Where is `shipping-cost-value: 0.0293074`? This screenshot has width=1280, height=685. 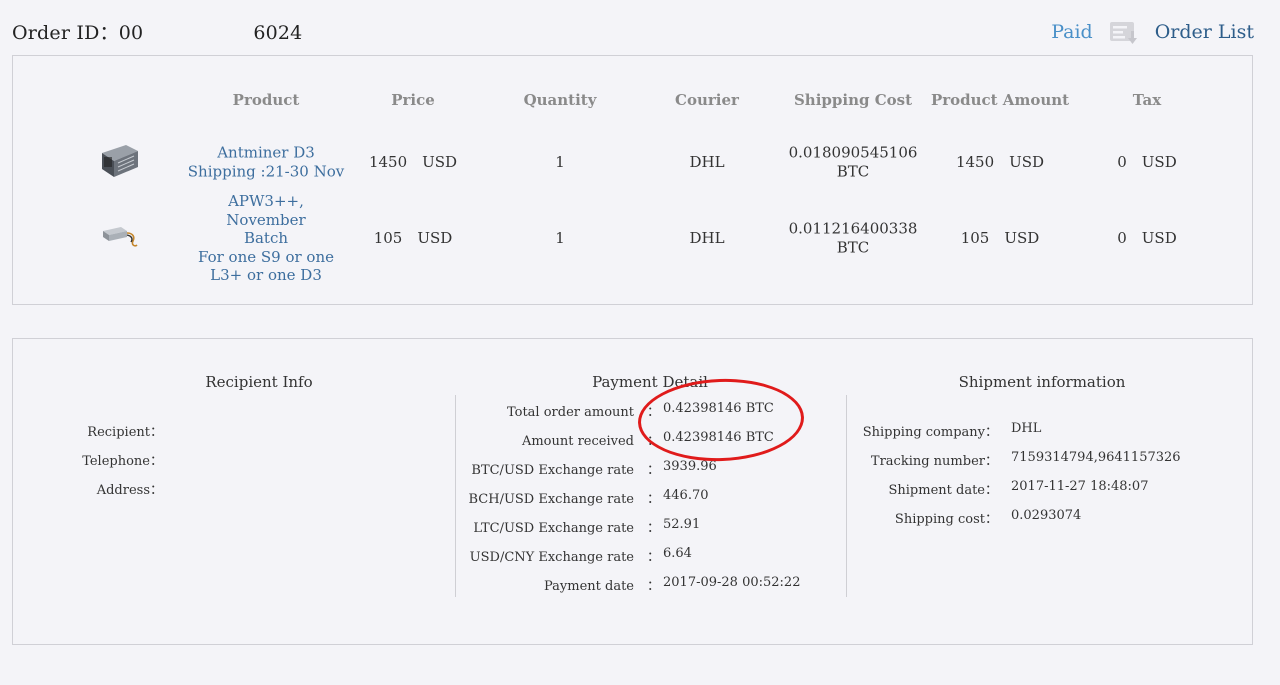 shipping-cost-value: 0.0293074 is located at coordinates (1046, 515).